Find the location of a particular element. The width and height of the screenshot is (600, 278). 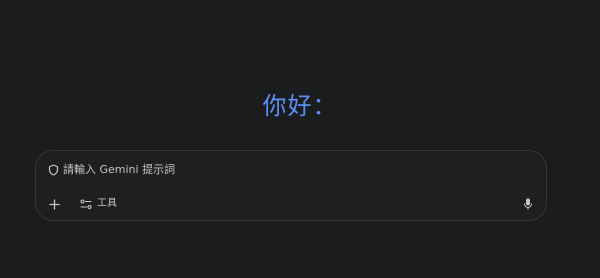

composer-toolbar: 工具 is located at coordinates (291, 204).